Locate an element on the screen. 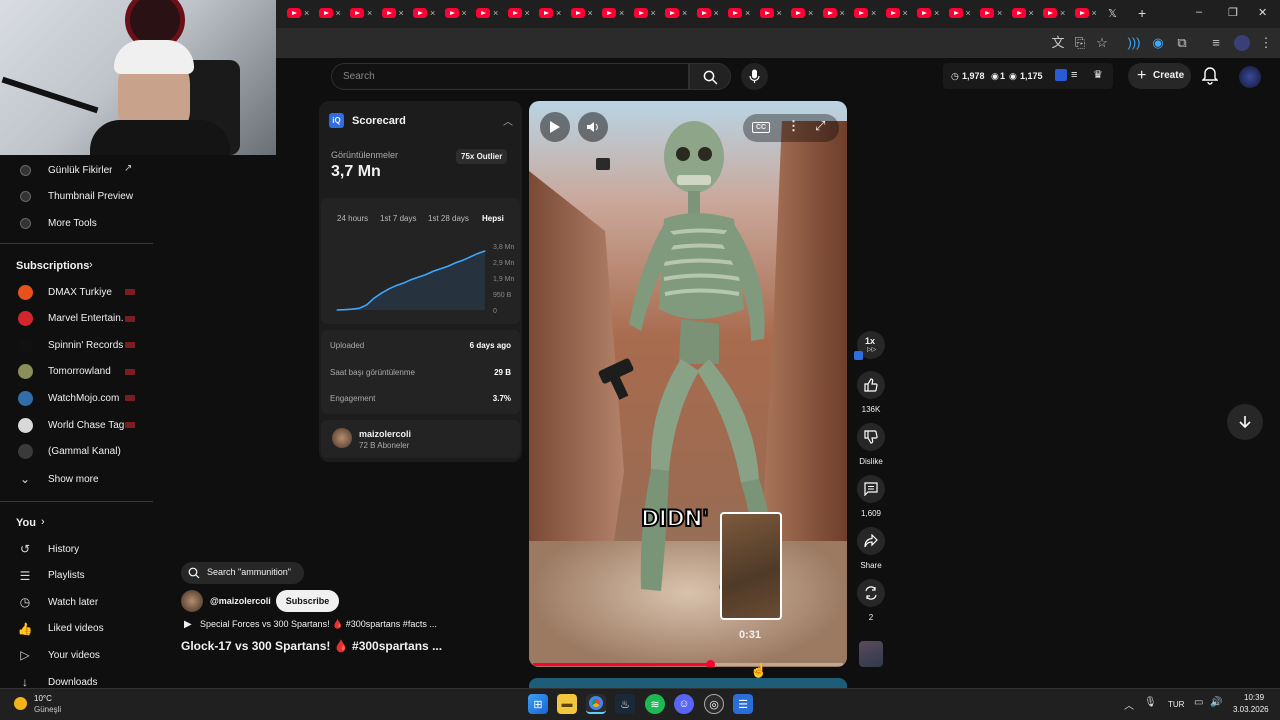  list-icon: ≡ is located at coordinates (1074, 75).